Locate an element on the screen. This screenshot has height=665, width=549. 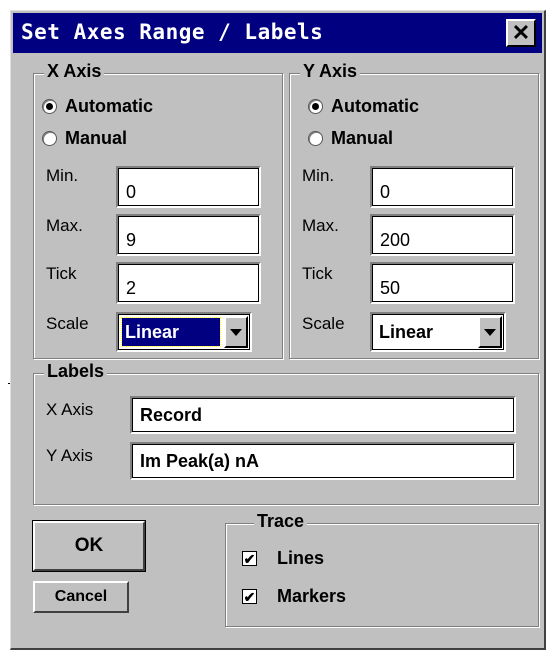
y-scale-select: Linear is located at coordinates (438, 332).